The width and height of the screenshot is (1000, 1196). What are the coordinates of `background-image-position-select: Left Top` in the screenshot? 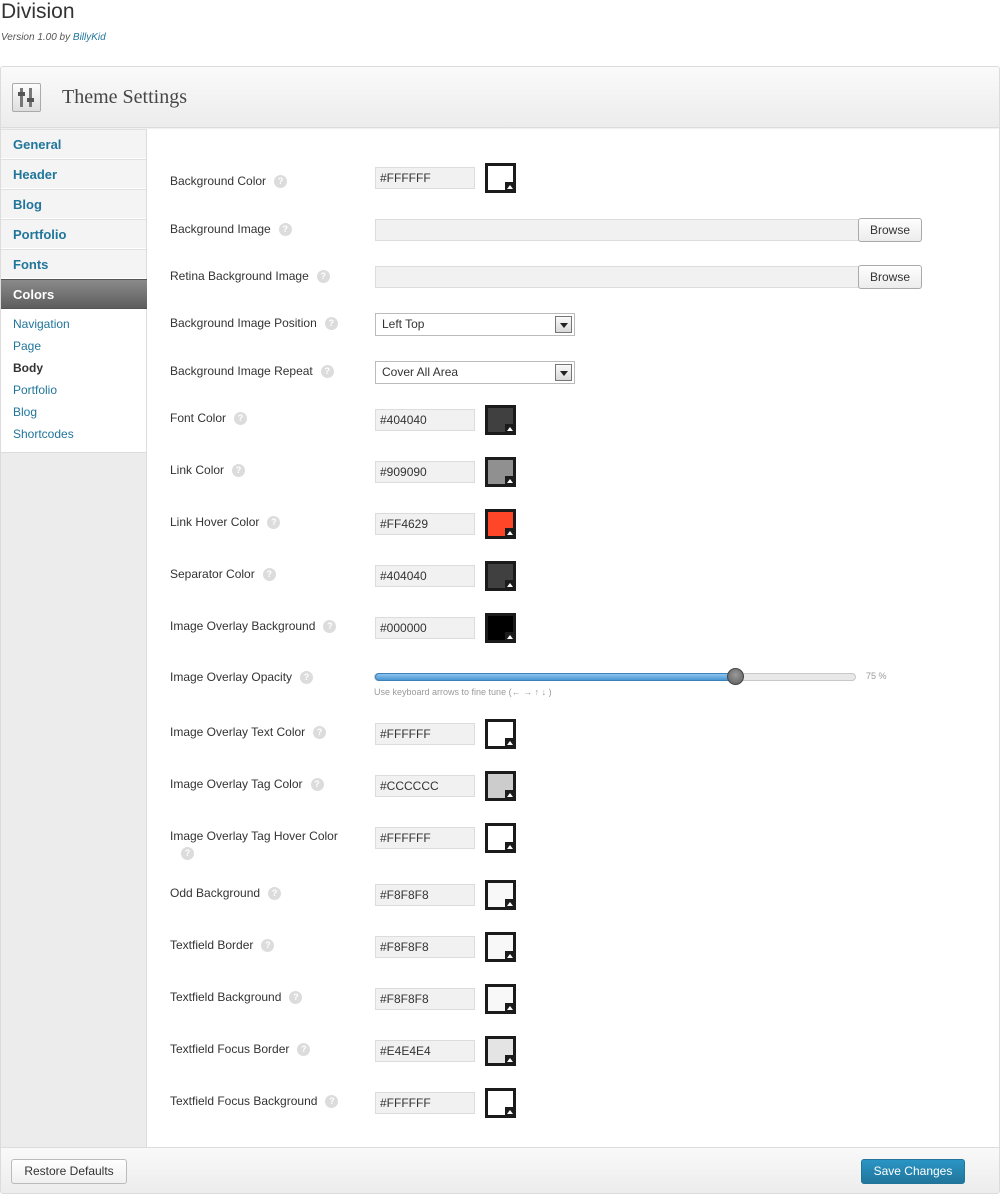 It's located at (475, 324).